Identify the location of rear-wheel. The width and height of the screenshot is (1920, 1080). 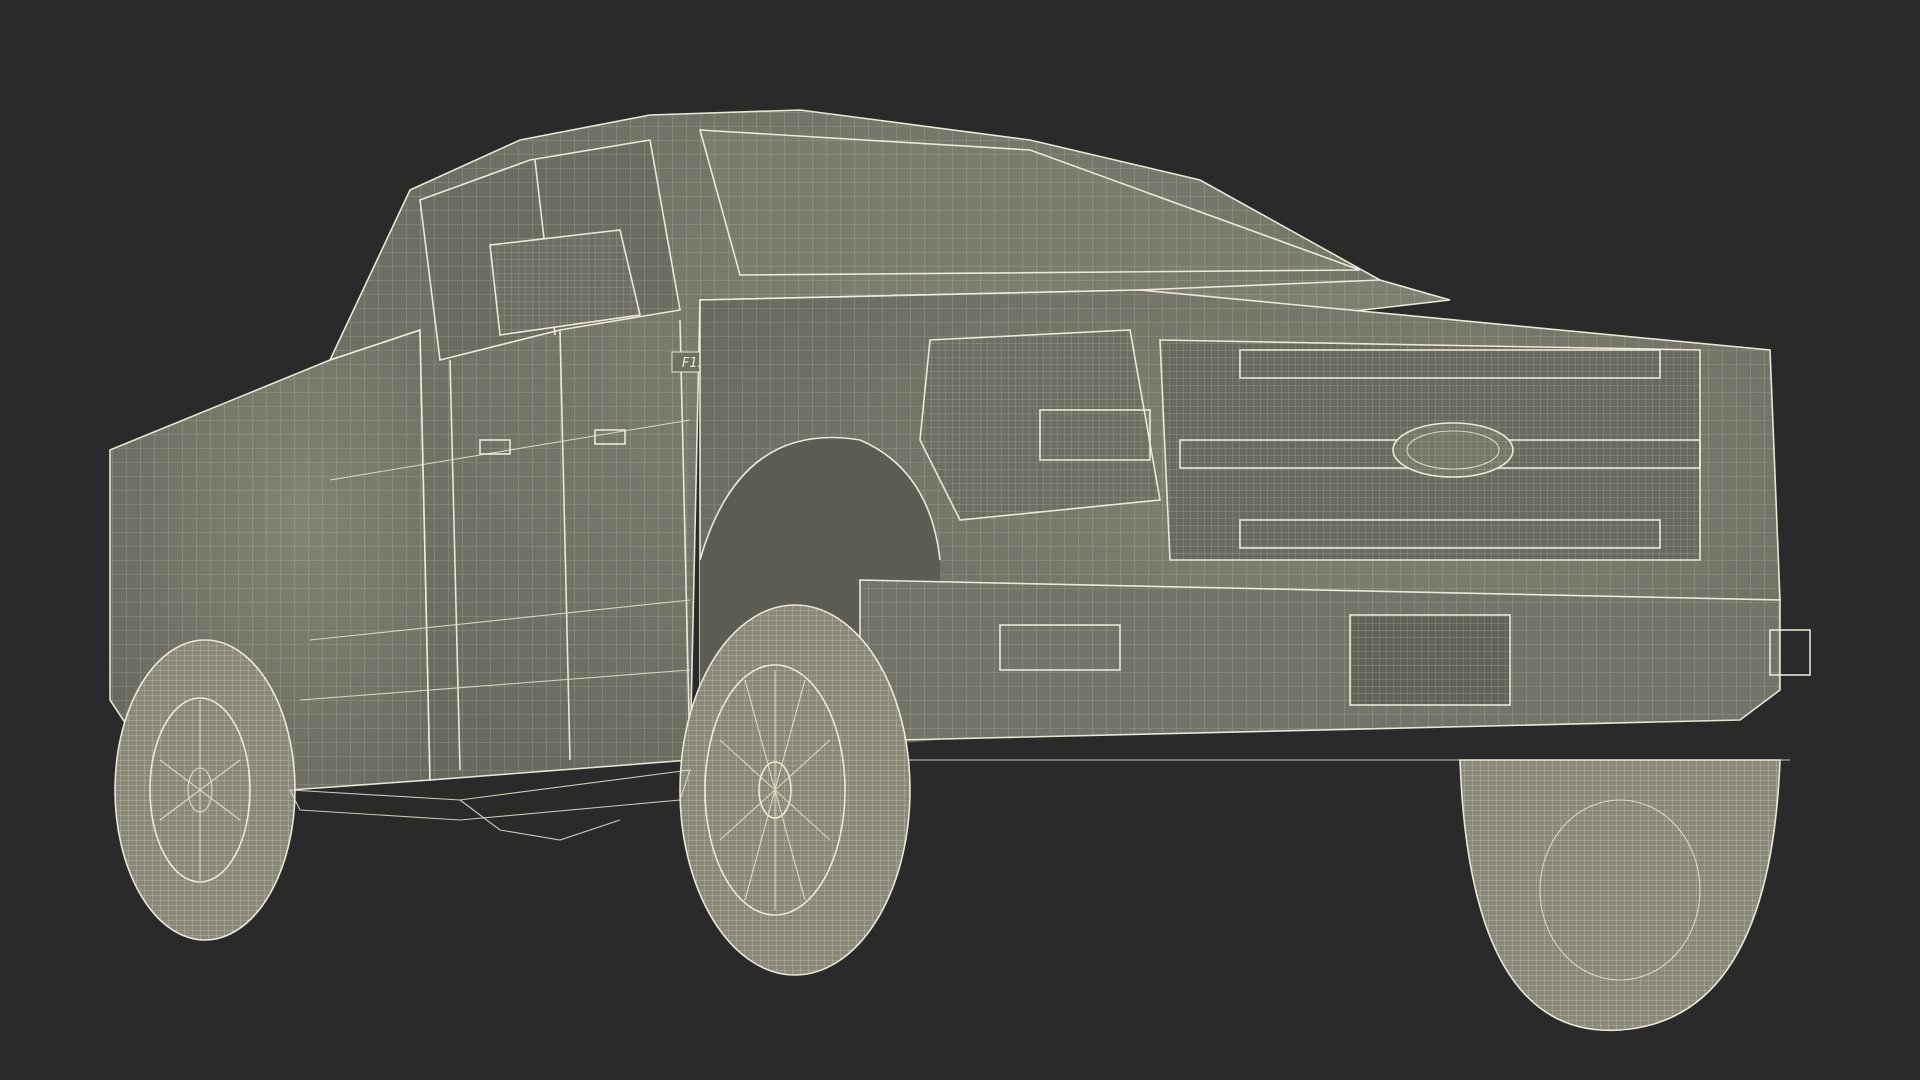
(205, 790).